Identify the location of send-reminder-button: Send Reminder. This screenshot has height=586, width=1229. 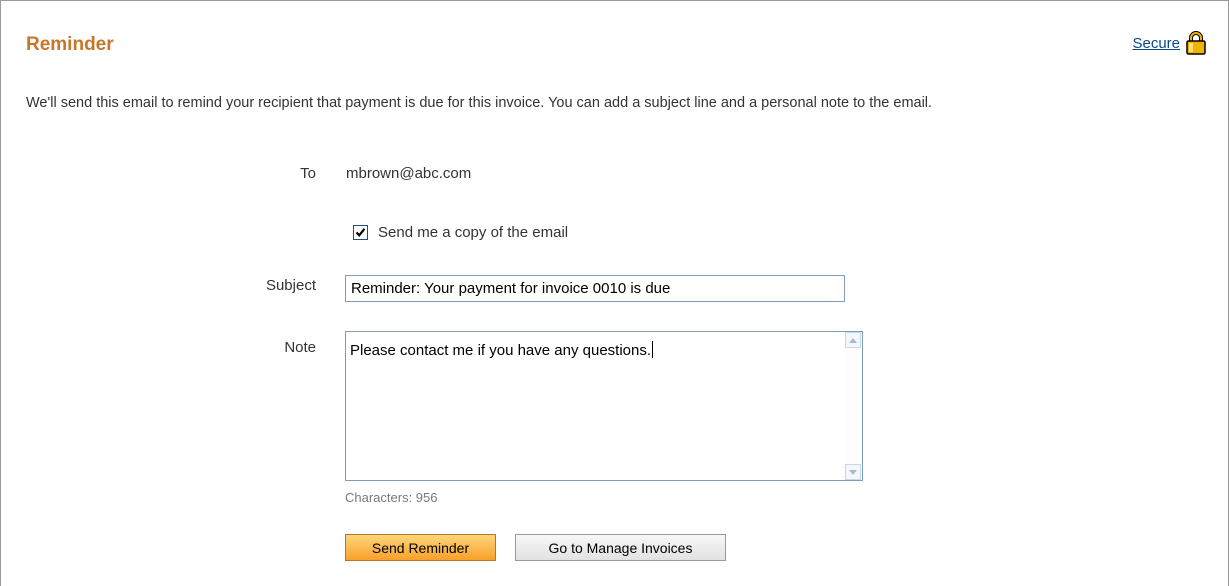
(420, 547).